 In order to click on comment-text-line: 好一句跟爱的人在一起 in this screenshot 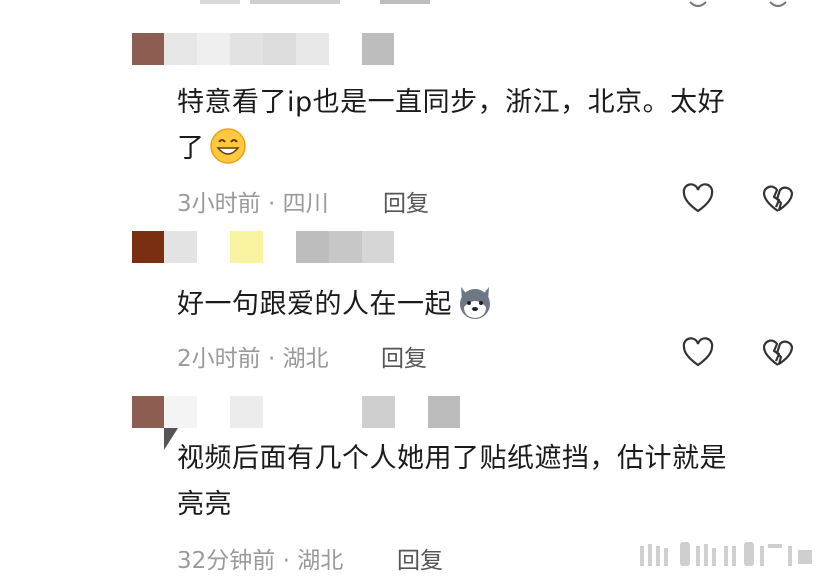, I will do `click(314, 304)`.